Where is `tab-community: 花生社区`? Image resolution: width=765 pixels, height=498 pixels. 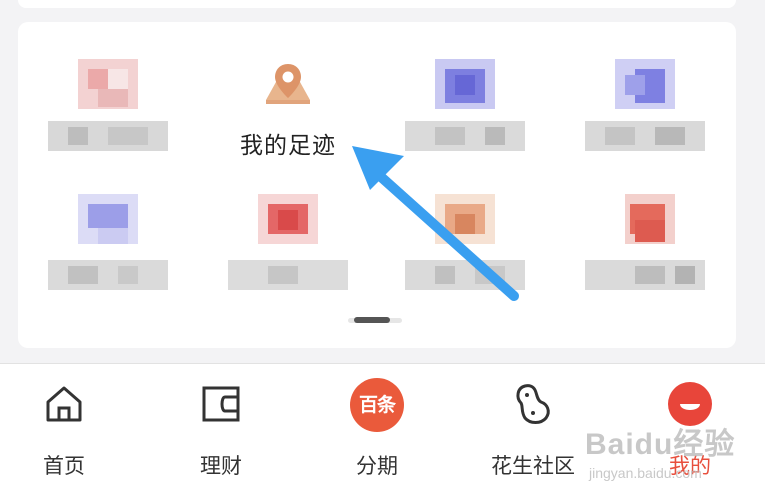 tab-community: 花生社区 is located at coordinates (533, 430).